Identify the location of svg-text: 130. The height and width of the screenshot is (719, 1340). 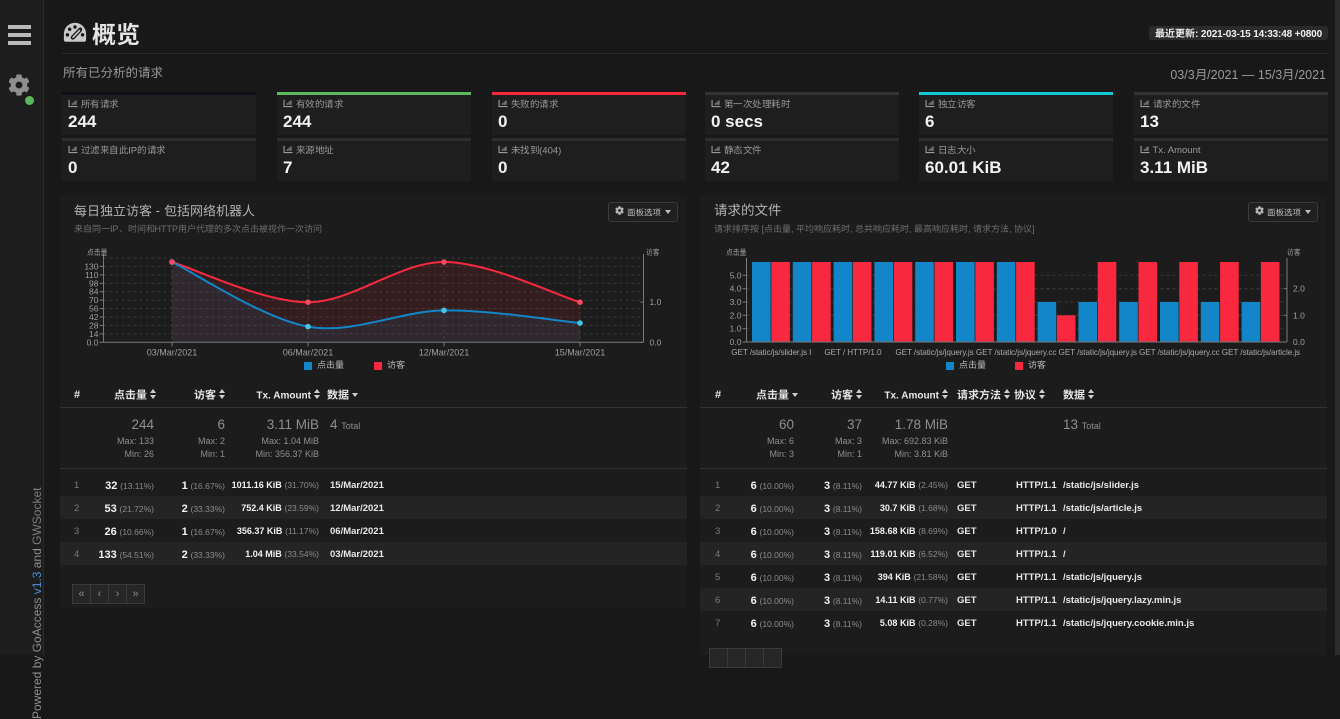
(91, 266).